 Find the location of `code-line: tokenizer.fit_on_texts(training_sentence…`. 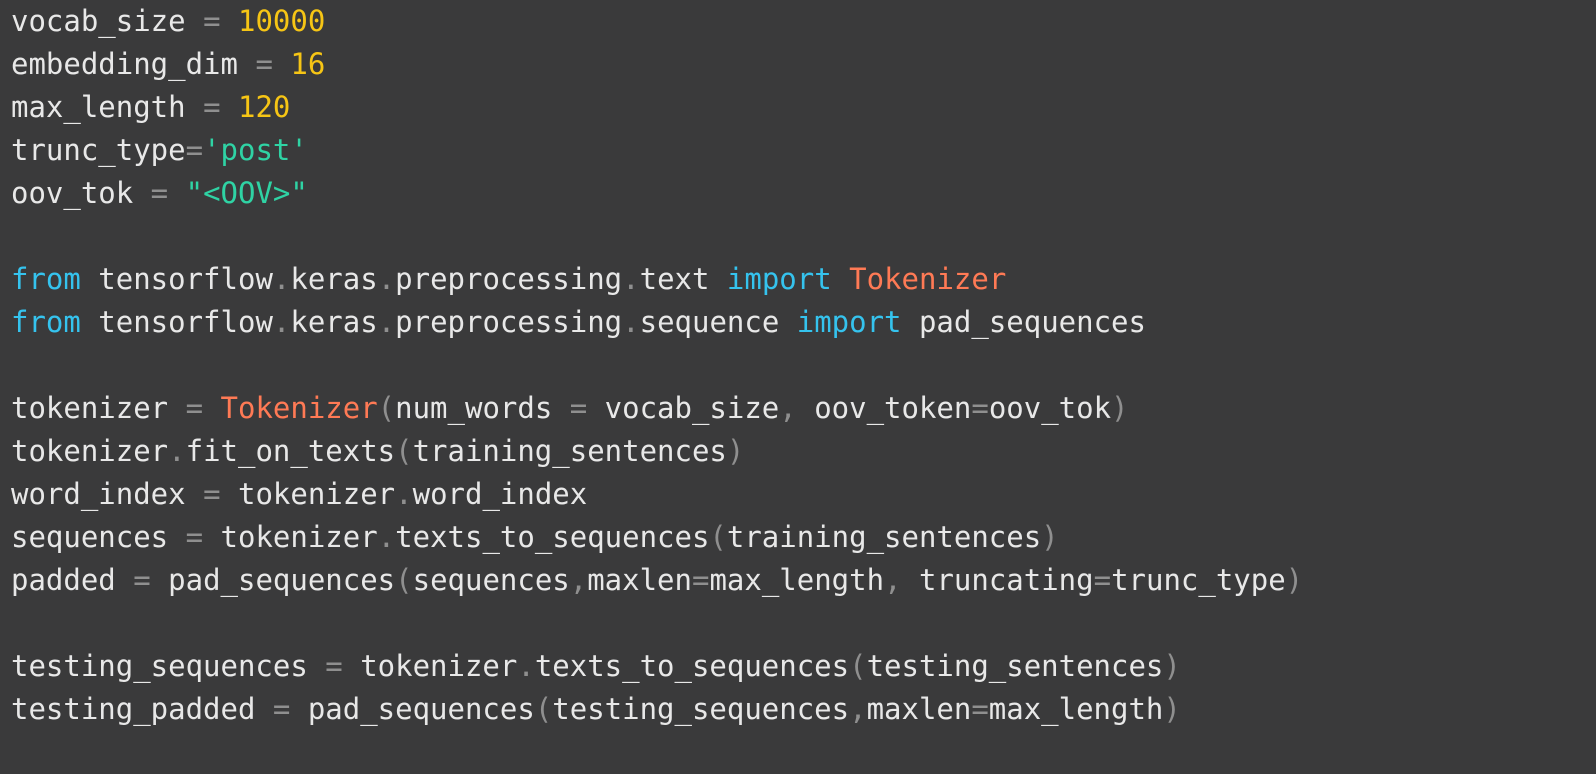

code-line: tokenizer.fit_on_texts(training_sentence… is located at coordinates (803, 451).